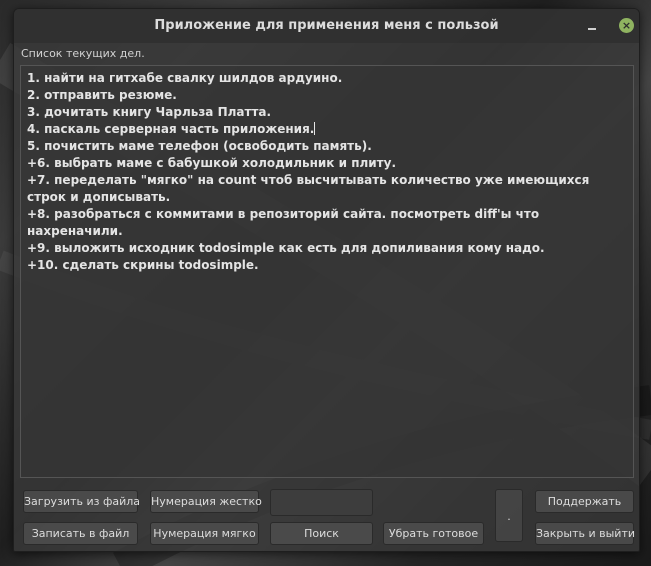 The height and width of the screenshot is (566, 651). Describe the element at coordinates (102, 95) in the screenshot. I see `todo-line: 2. отправить резюме.` at that location.